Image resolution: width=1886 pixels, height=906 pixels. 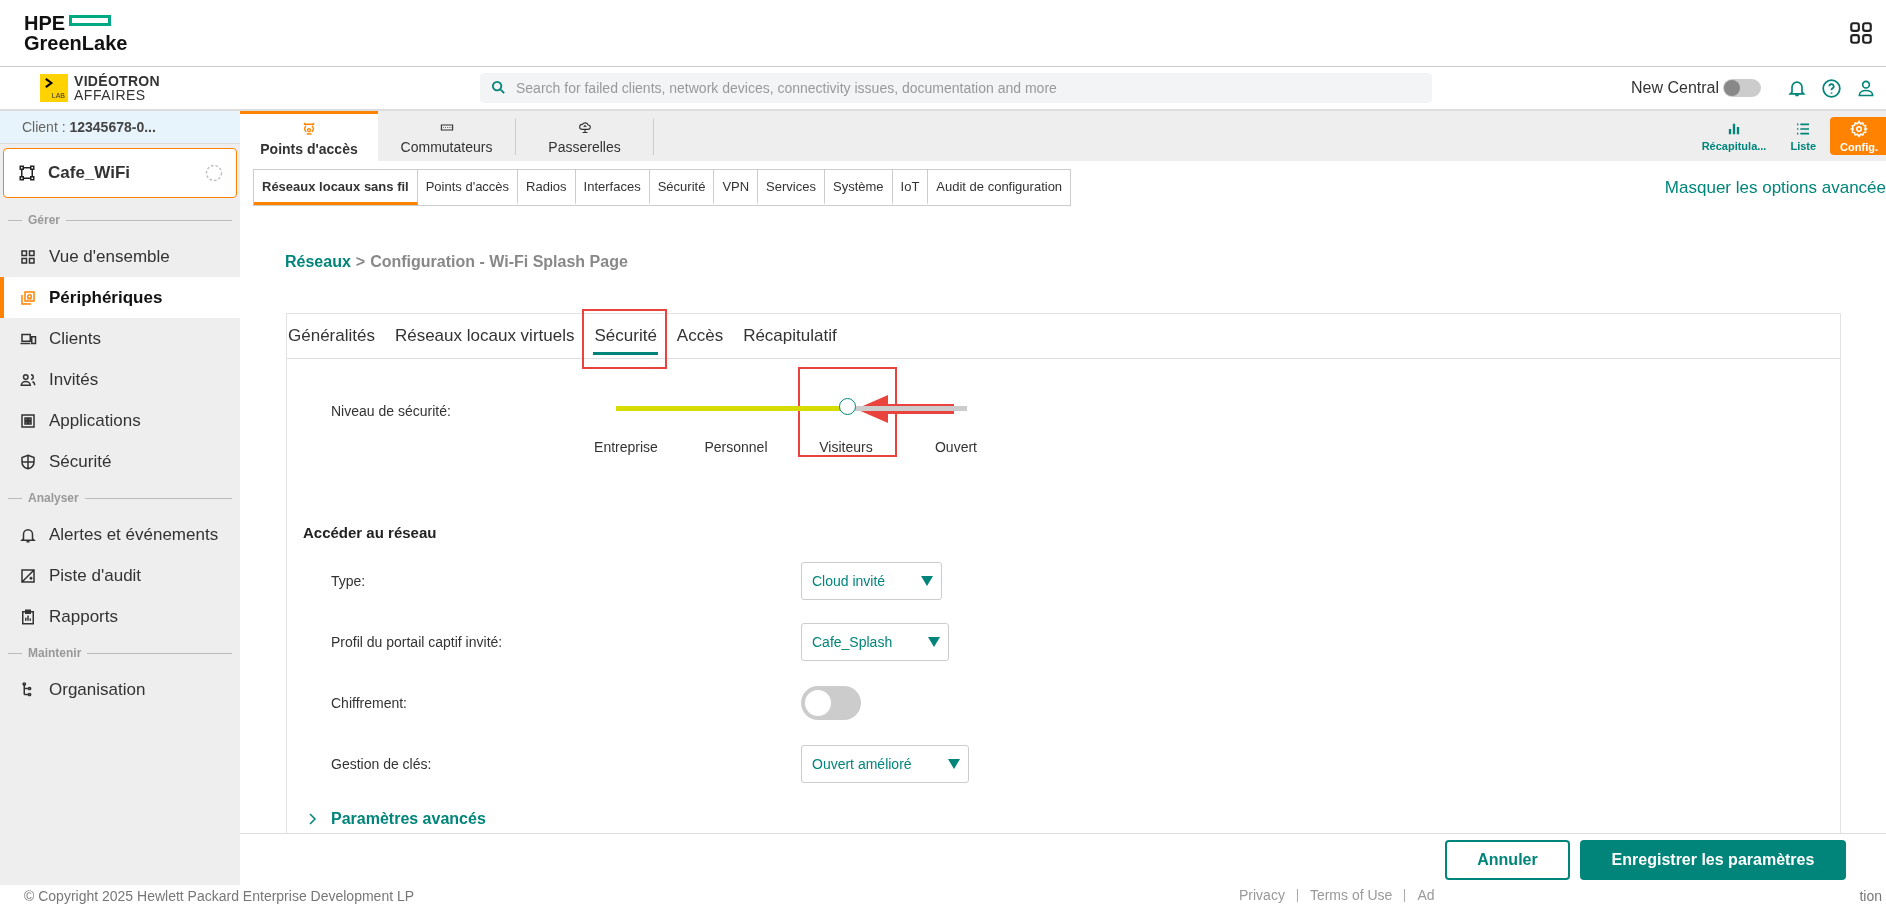 What do you see at coordinates (1803, 136) in the screenshot?
I see `view-button: Liste` at bounding box center [1803, 136].